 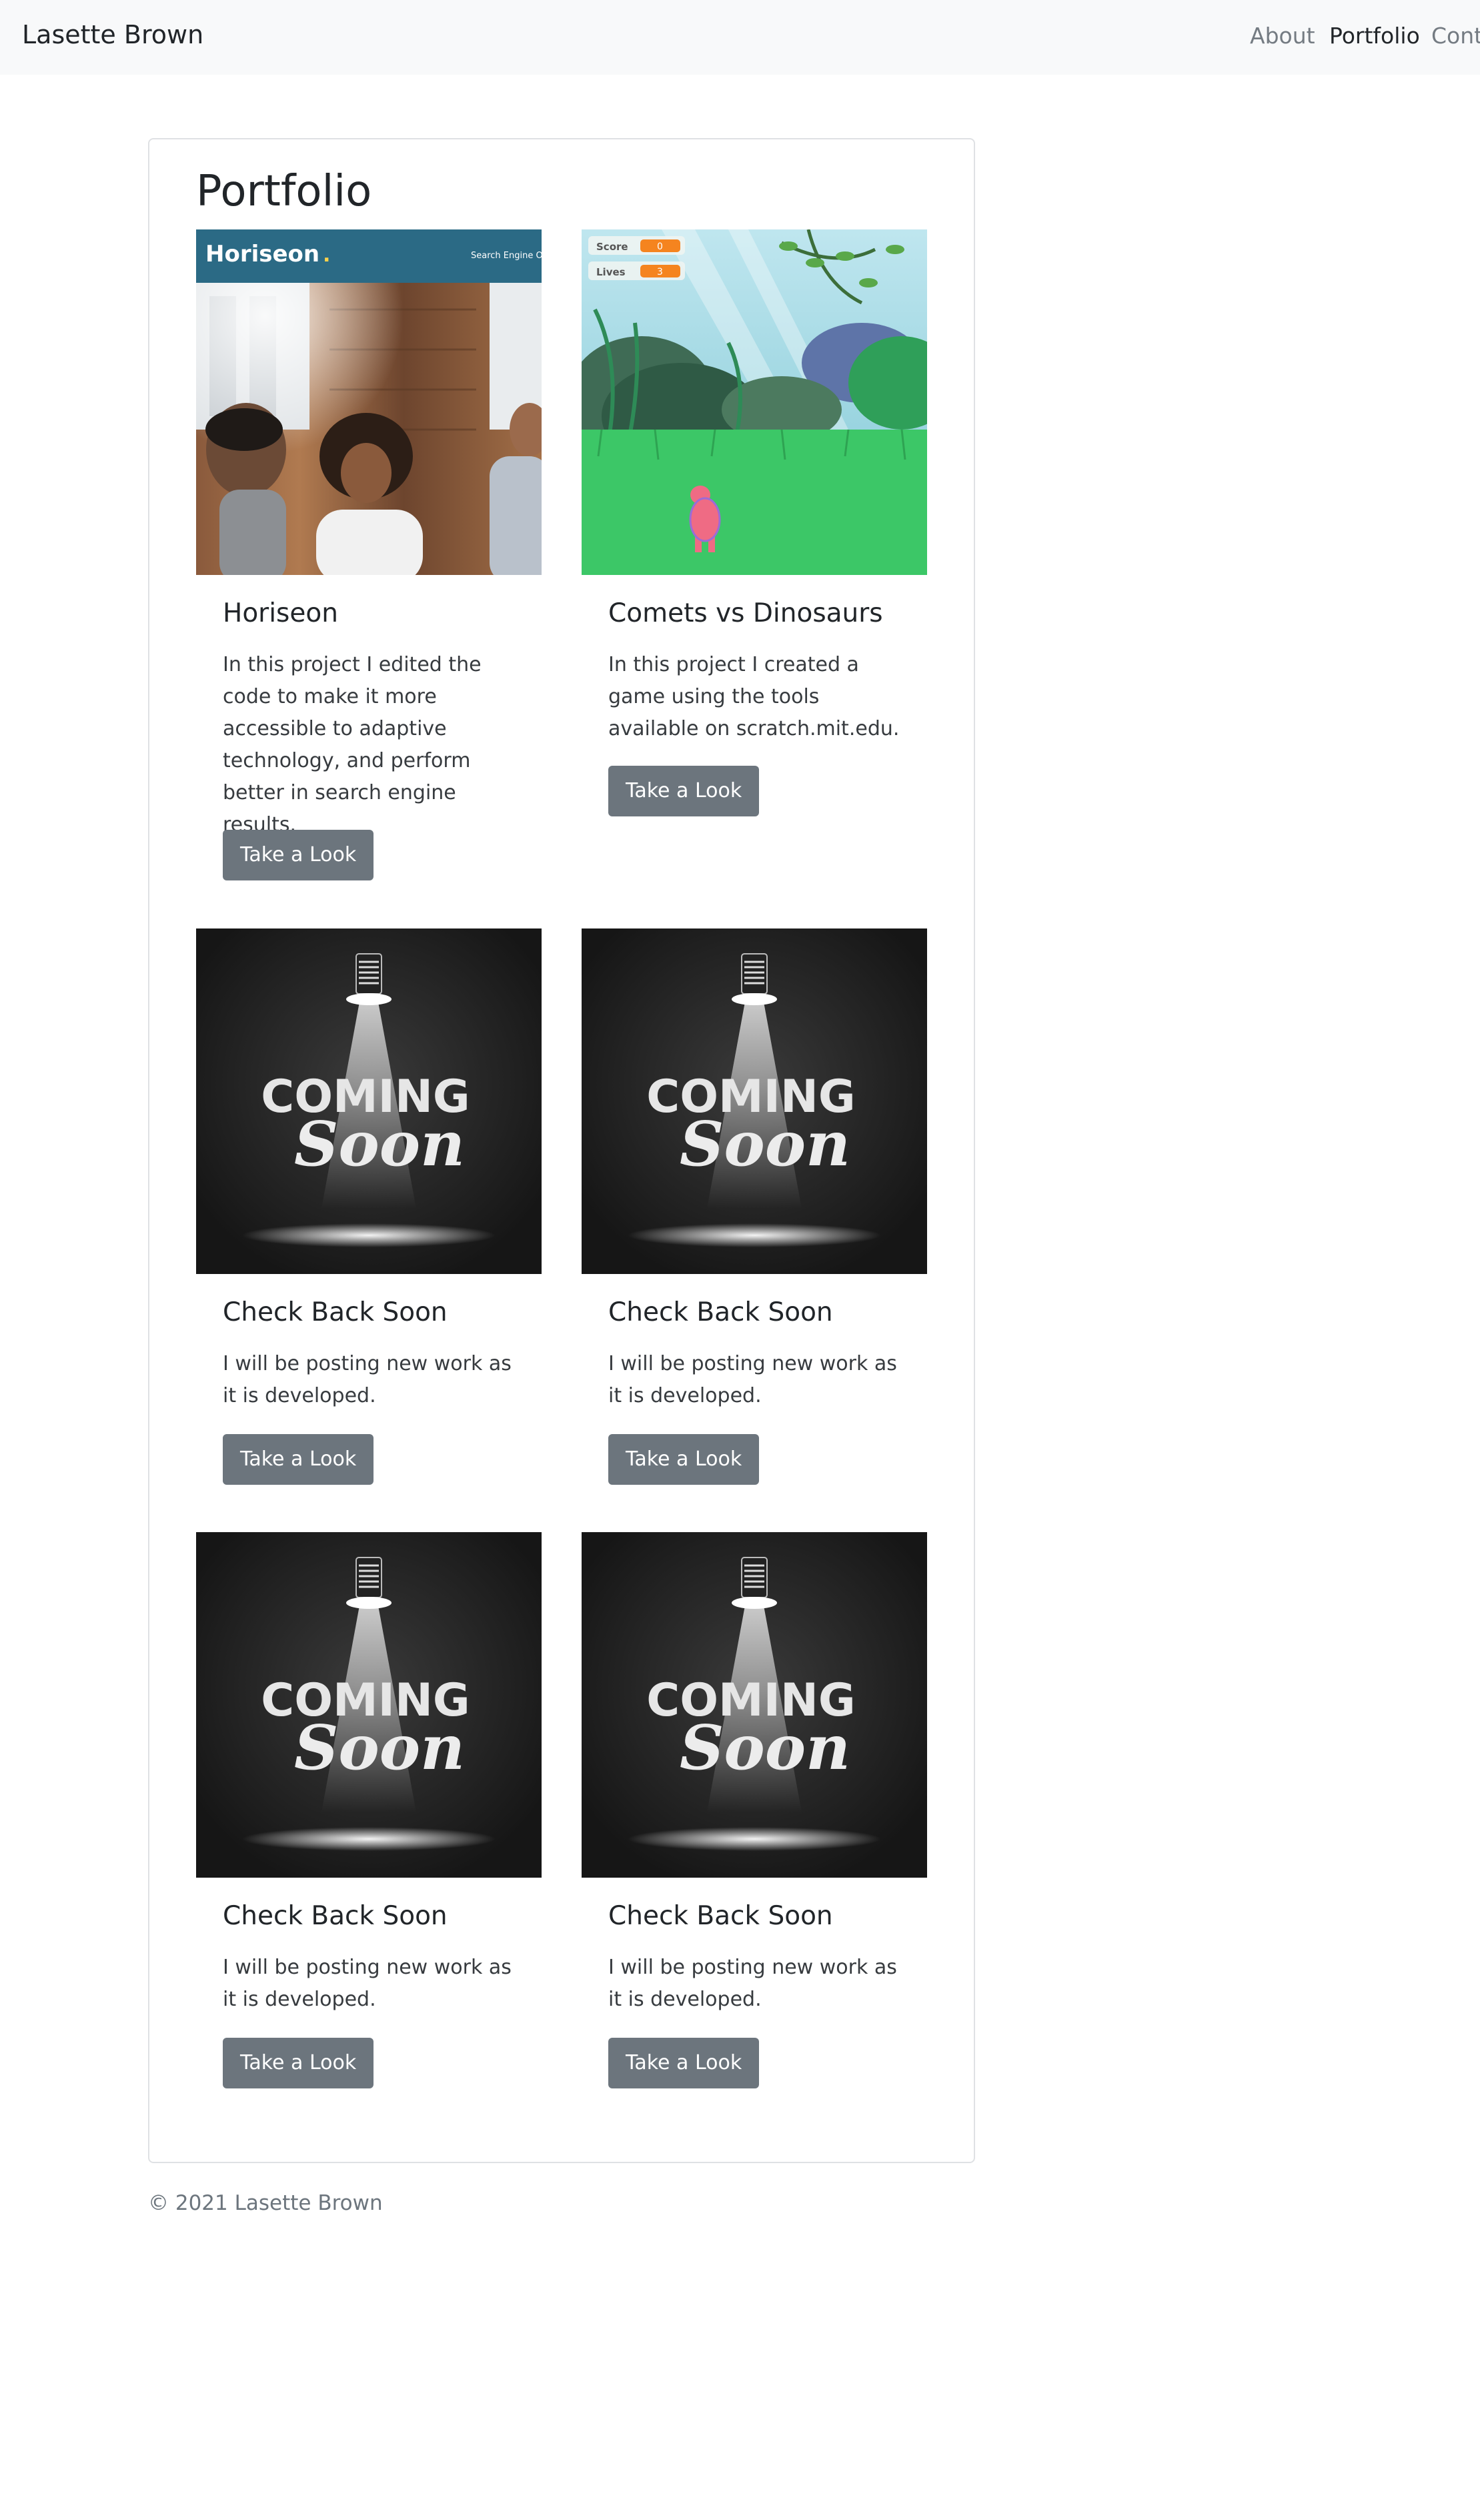 What do you see at coordinates (506, 256) in the screenshot?
I see `horiseon-tagline: Search Engine O` at bounding box center [506, 256].